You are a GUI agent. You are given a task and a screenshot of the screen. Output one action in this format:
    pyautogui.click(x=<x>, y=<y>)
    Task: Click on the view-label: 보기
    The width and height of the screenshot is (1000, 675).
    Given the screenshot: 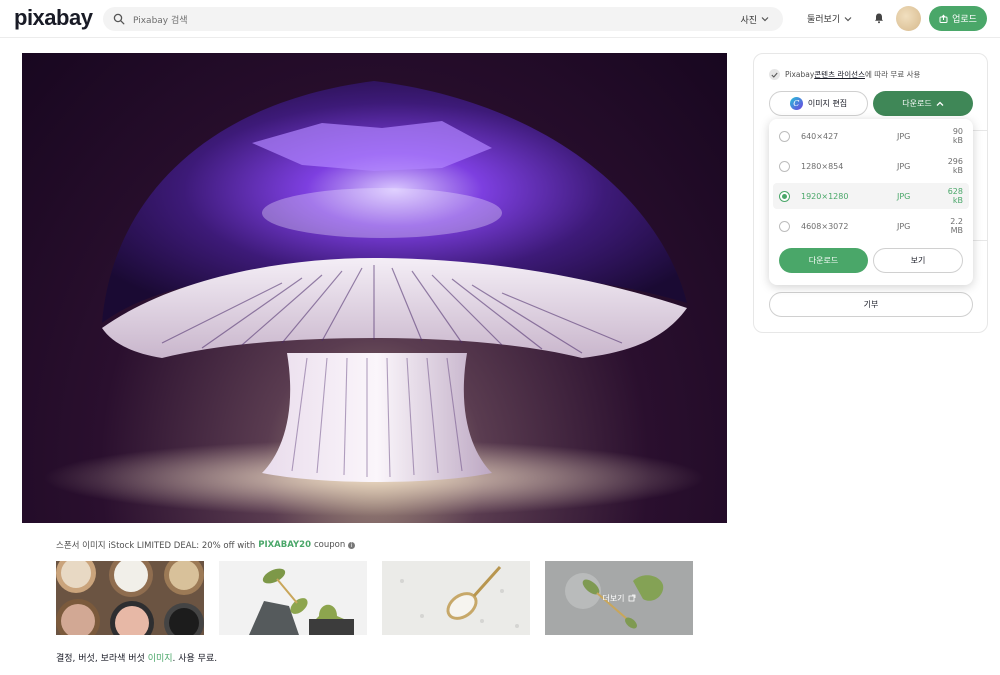 What is the action you would take?
    pyautogui.click(x=918, y=260)
    